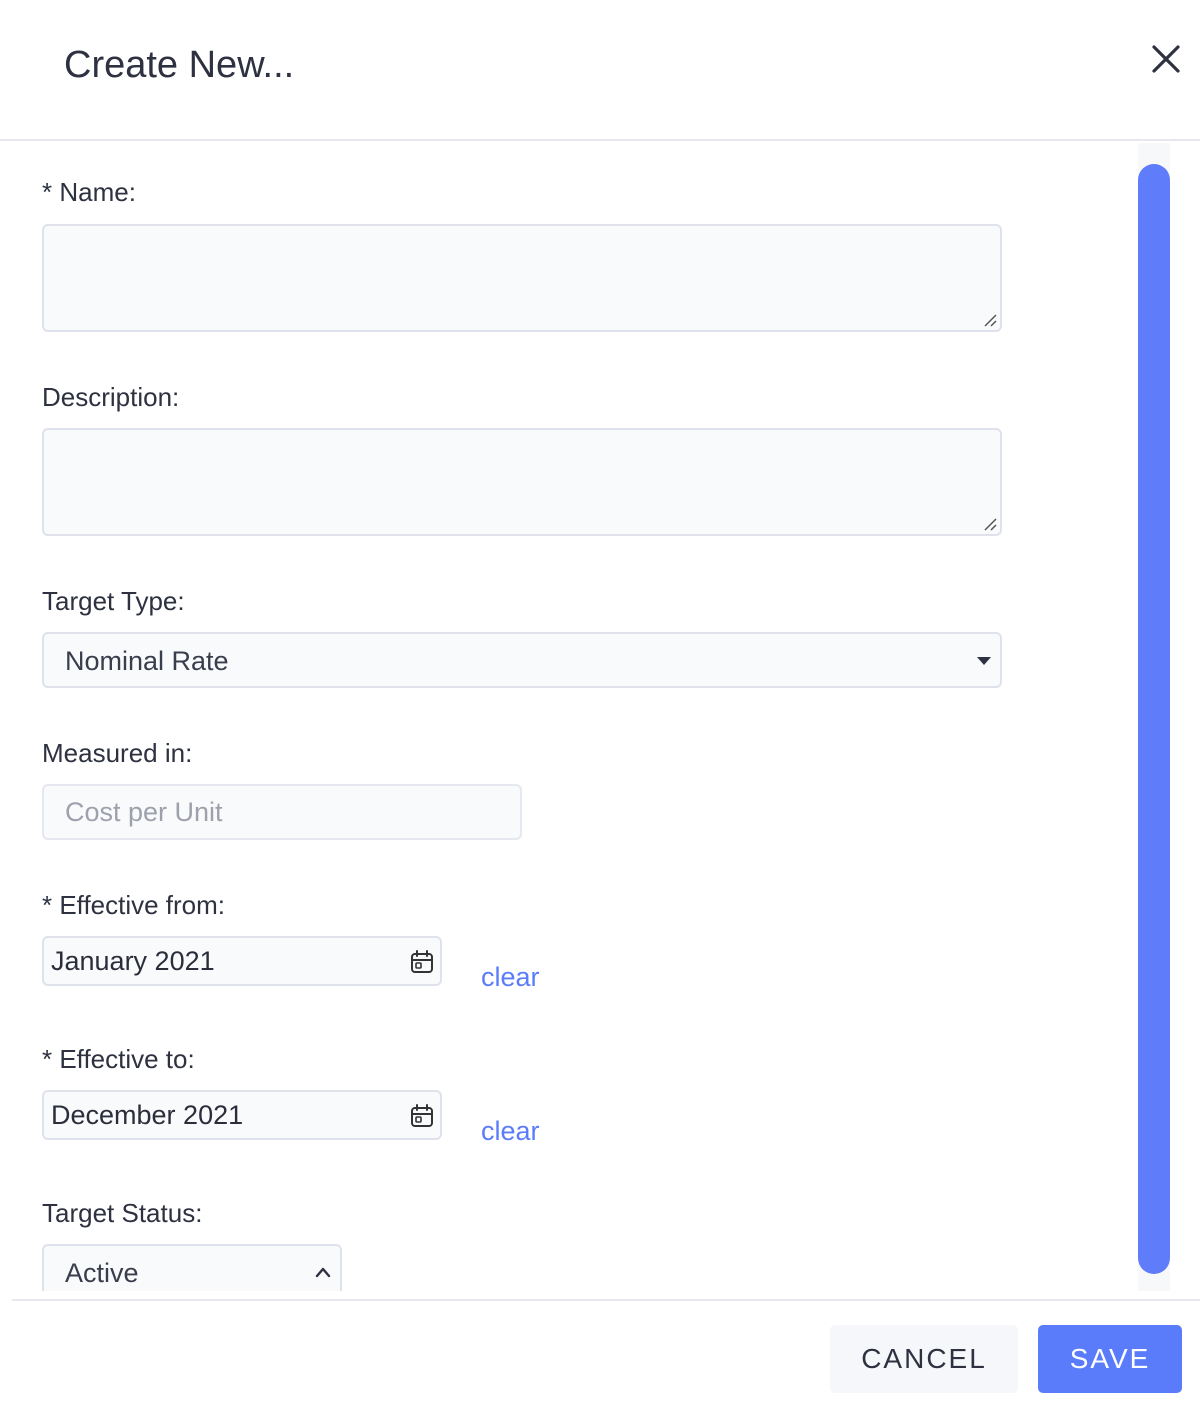 The image size is (1200, 1410). I want to click on effective-to-date-input: December 2021, so click(242, 1115).